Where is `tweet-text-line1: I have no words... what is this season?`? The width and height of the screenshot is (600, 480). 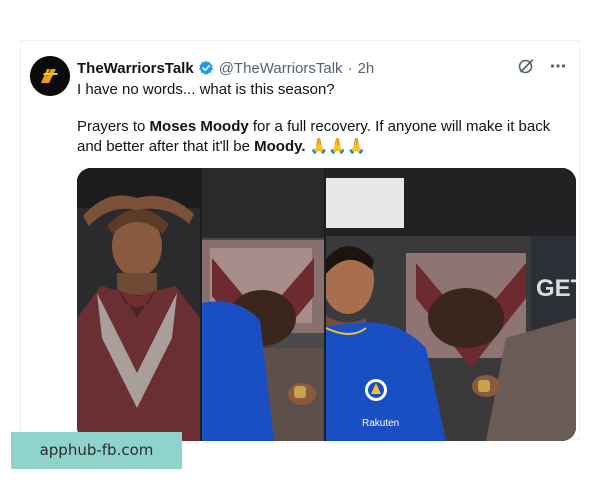 tweet-text-line1: I have no words... what is this season? is located at coordinates (206, 89).